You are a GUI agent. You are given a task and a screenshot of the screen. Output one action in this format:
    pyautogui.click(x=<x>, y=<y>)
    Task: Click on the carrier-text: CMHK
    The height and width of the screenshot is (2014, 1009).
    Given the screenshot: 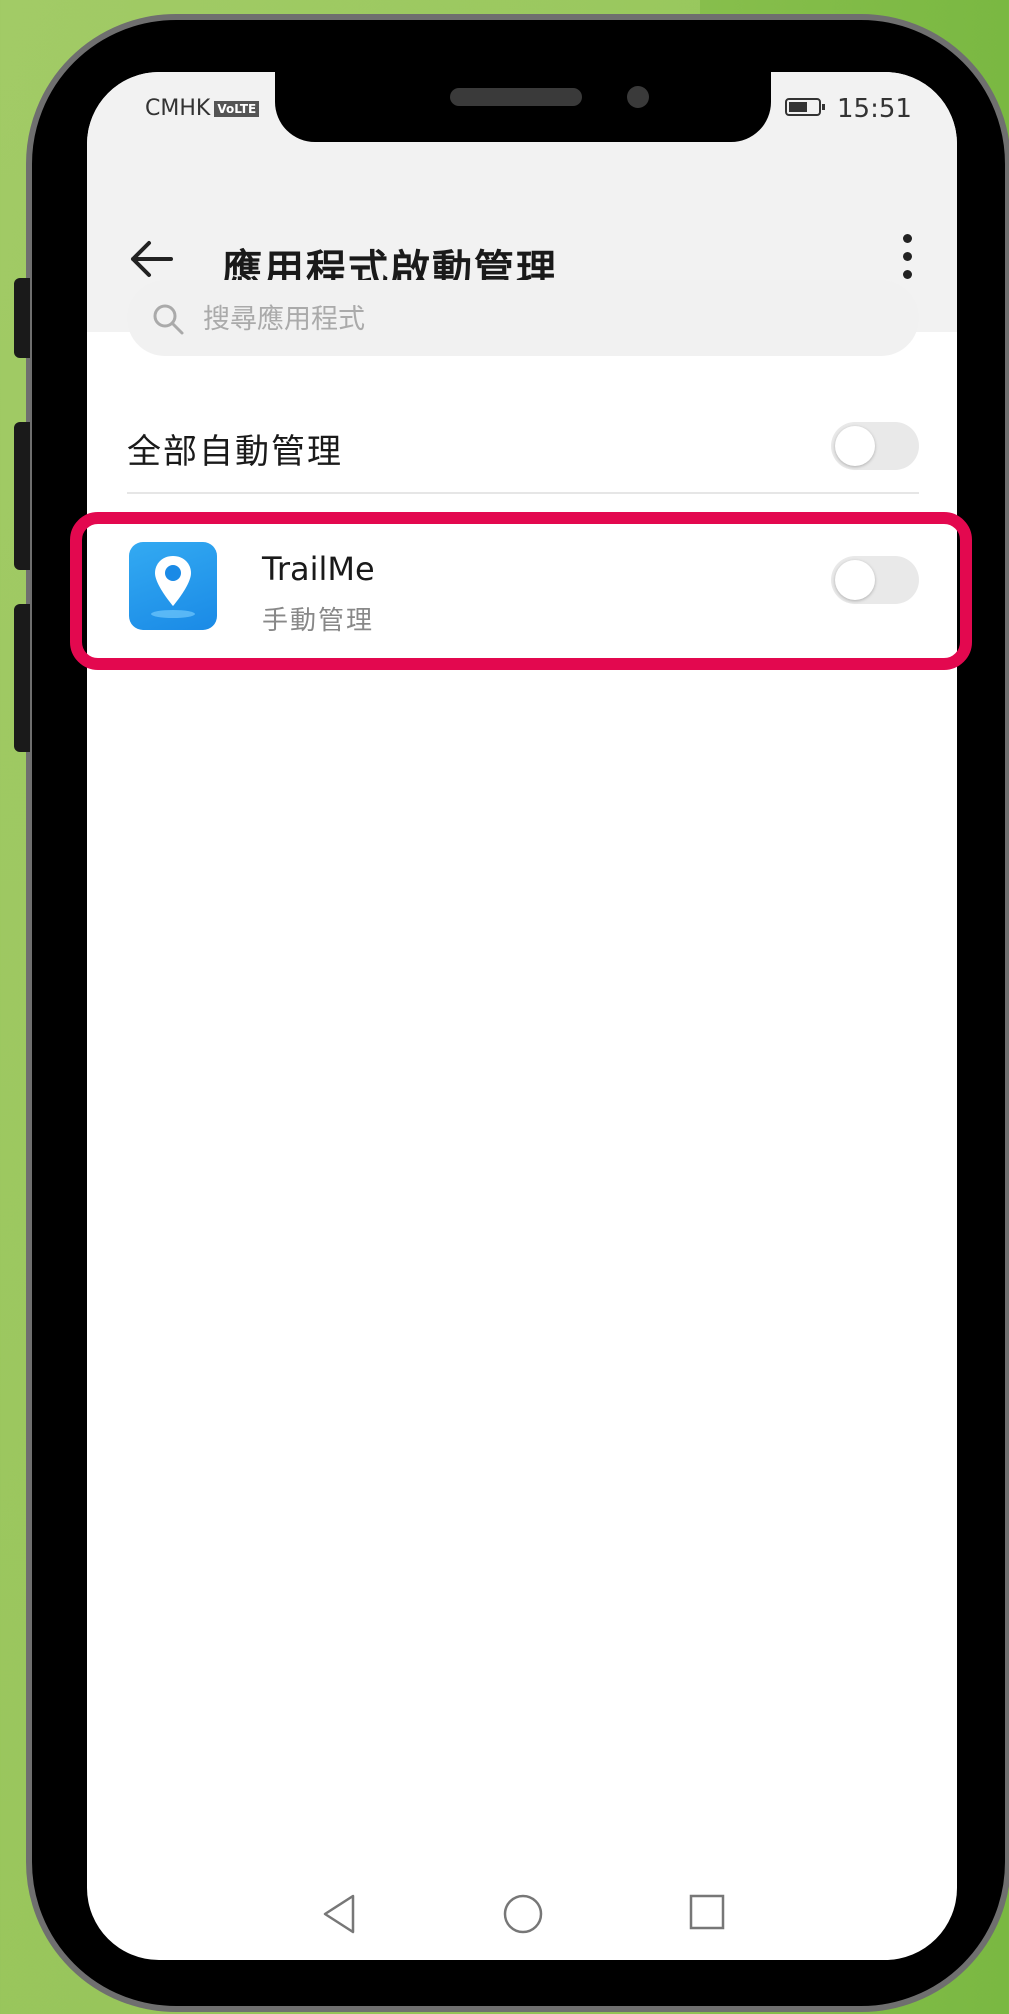 What is the action you would take?
    pyautogui.click(x=178, y=108)
    